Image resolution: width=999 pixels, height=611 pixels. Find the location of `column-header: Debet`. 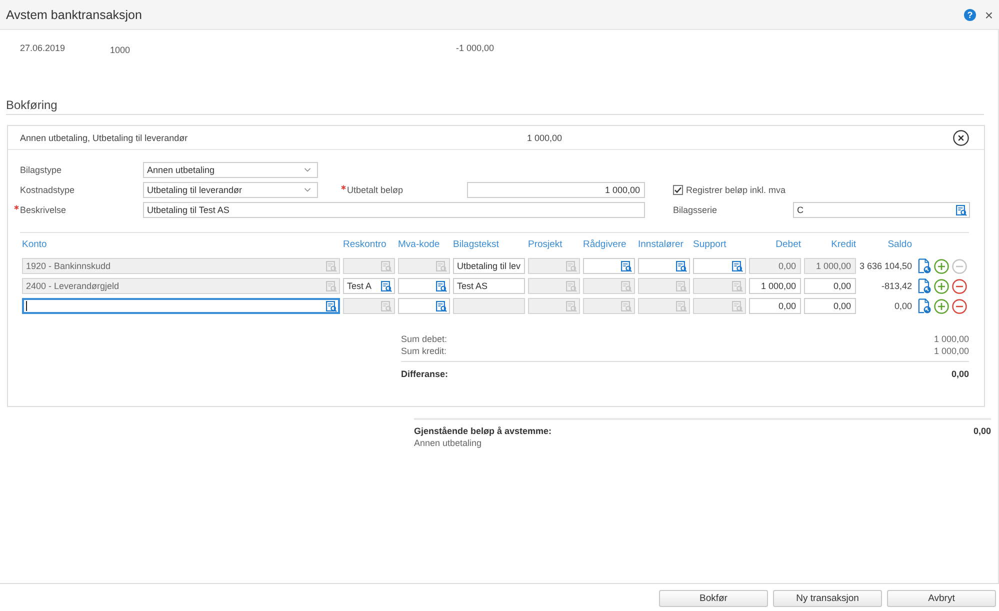

column-header: Debet is located at coordinates (787, 245).